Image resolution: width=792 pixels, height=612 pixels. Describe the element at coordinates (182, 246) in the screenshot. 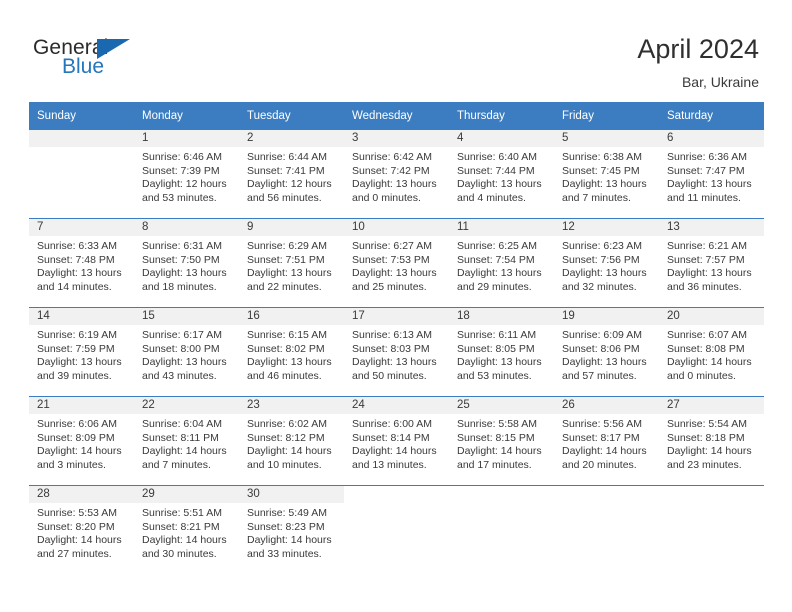

I see `sunrise-text: Sunrise: 6:31 AM` at that location.